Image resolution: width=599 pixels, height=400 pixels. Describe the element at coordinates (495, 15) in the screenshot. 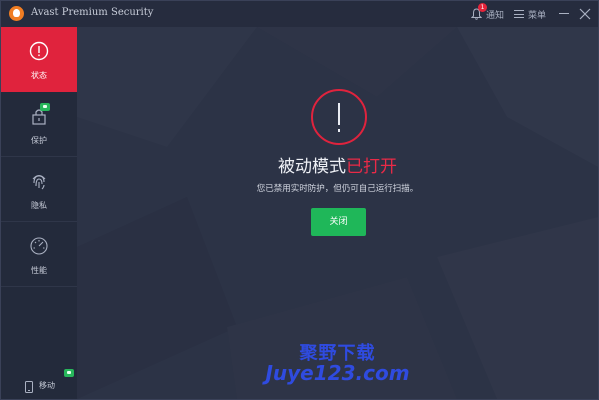

I see `notifications-label: 通知` at that location.